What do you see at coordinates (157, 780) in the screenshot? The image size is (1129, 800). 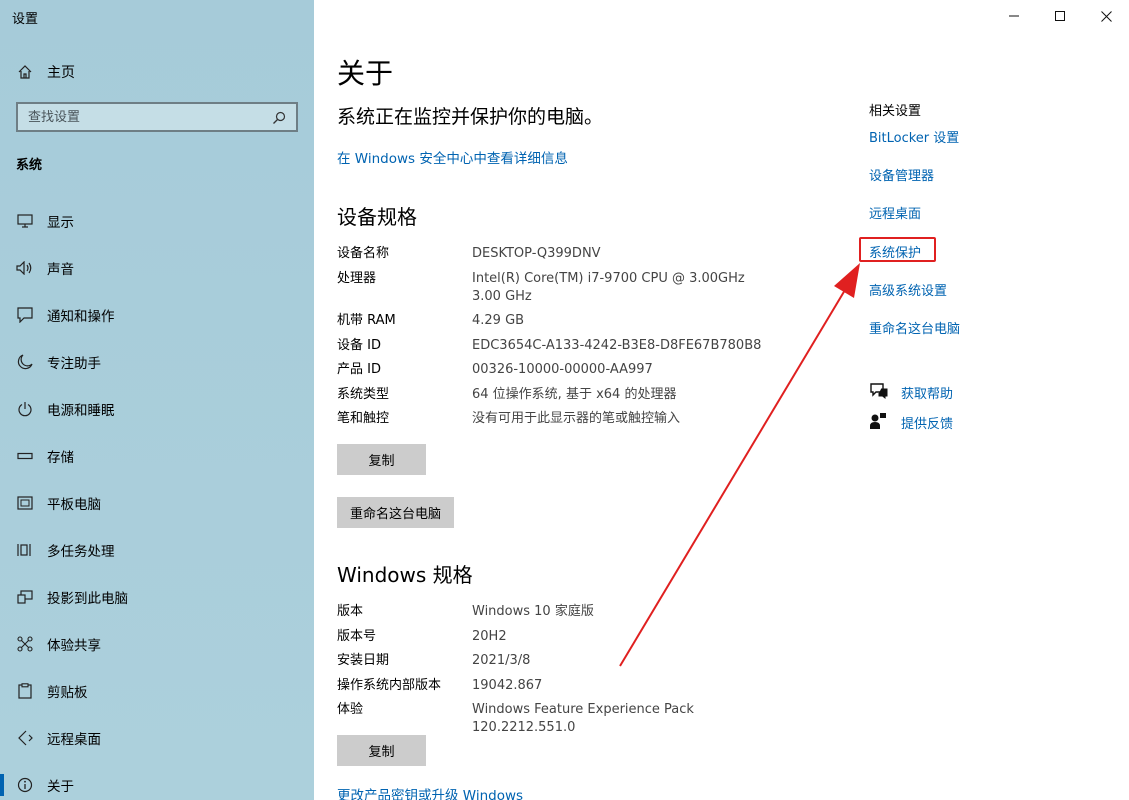 I see `sidebar-item-about: 关于` at bounding box center [157, 780].